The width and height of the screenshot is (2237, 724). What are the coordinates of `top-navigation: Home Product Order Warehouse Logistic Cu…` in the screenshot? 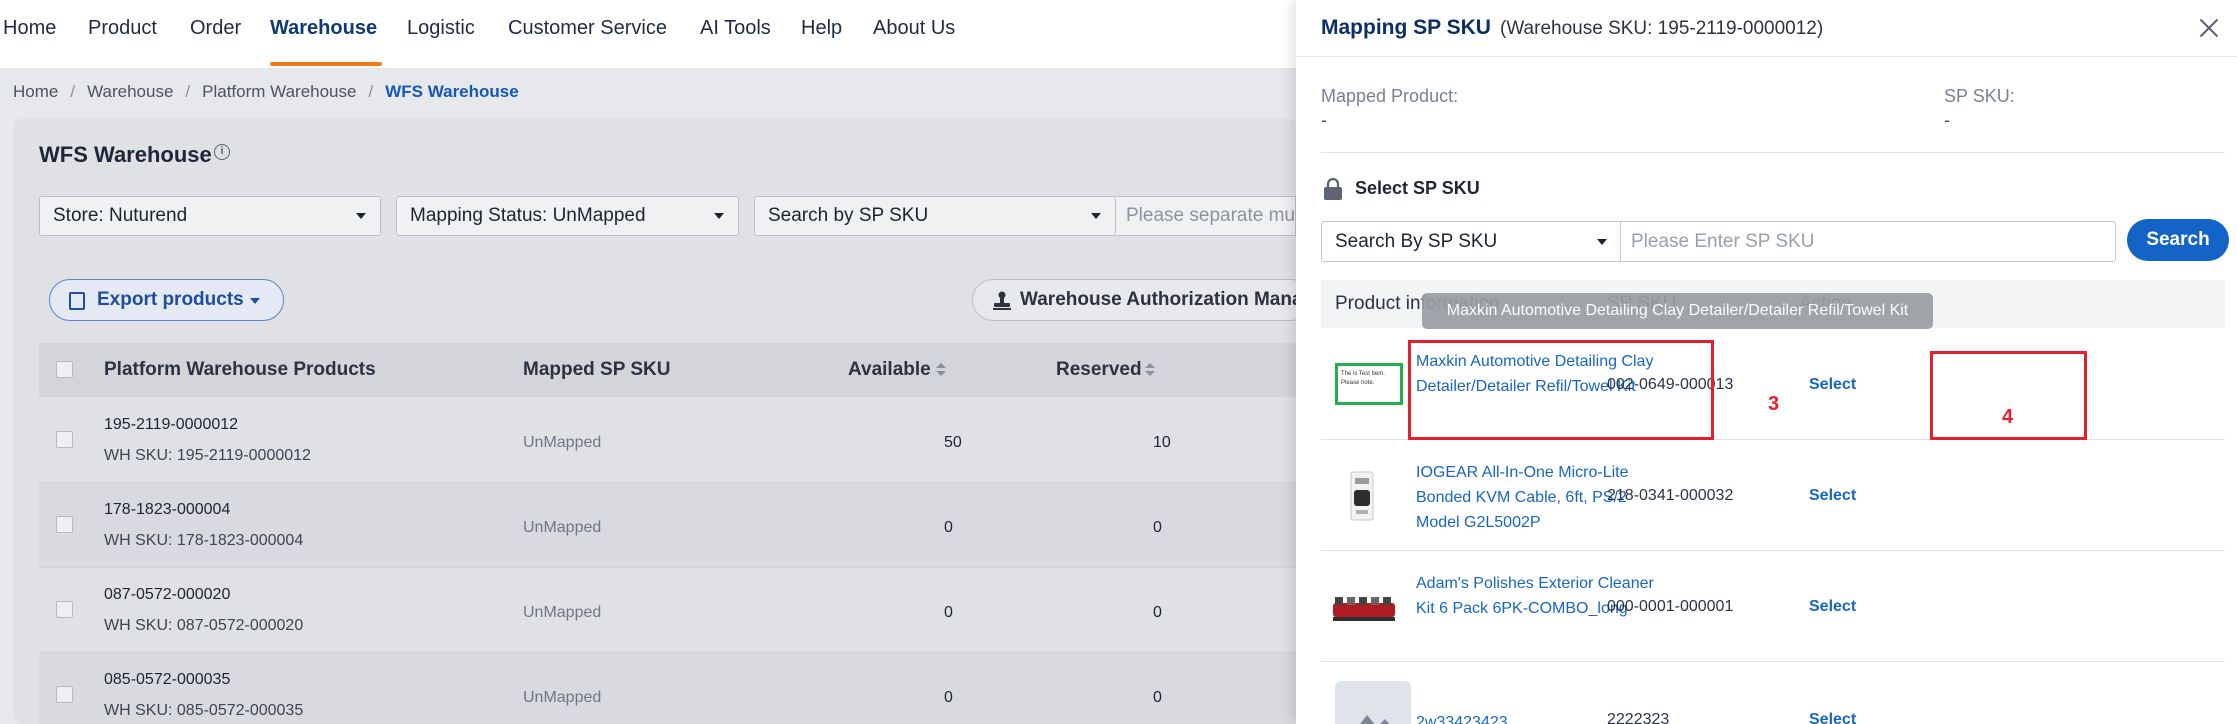 It's located at (648, 34).